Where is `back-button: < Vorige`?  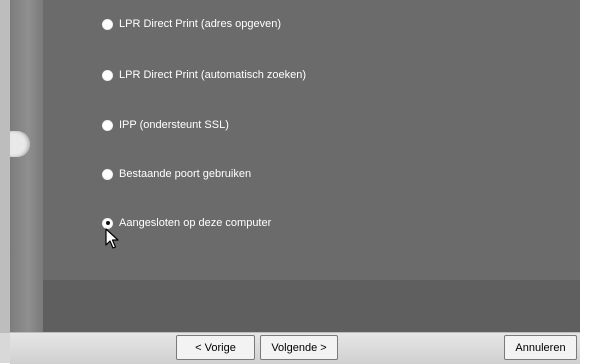 back-button: < Vorige is located at coordinates (215, 347).